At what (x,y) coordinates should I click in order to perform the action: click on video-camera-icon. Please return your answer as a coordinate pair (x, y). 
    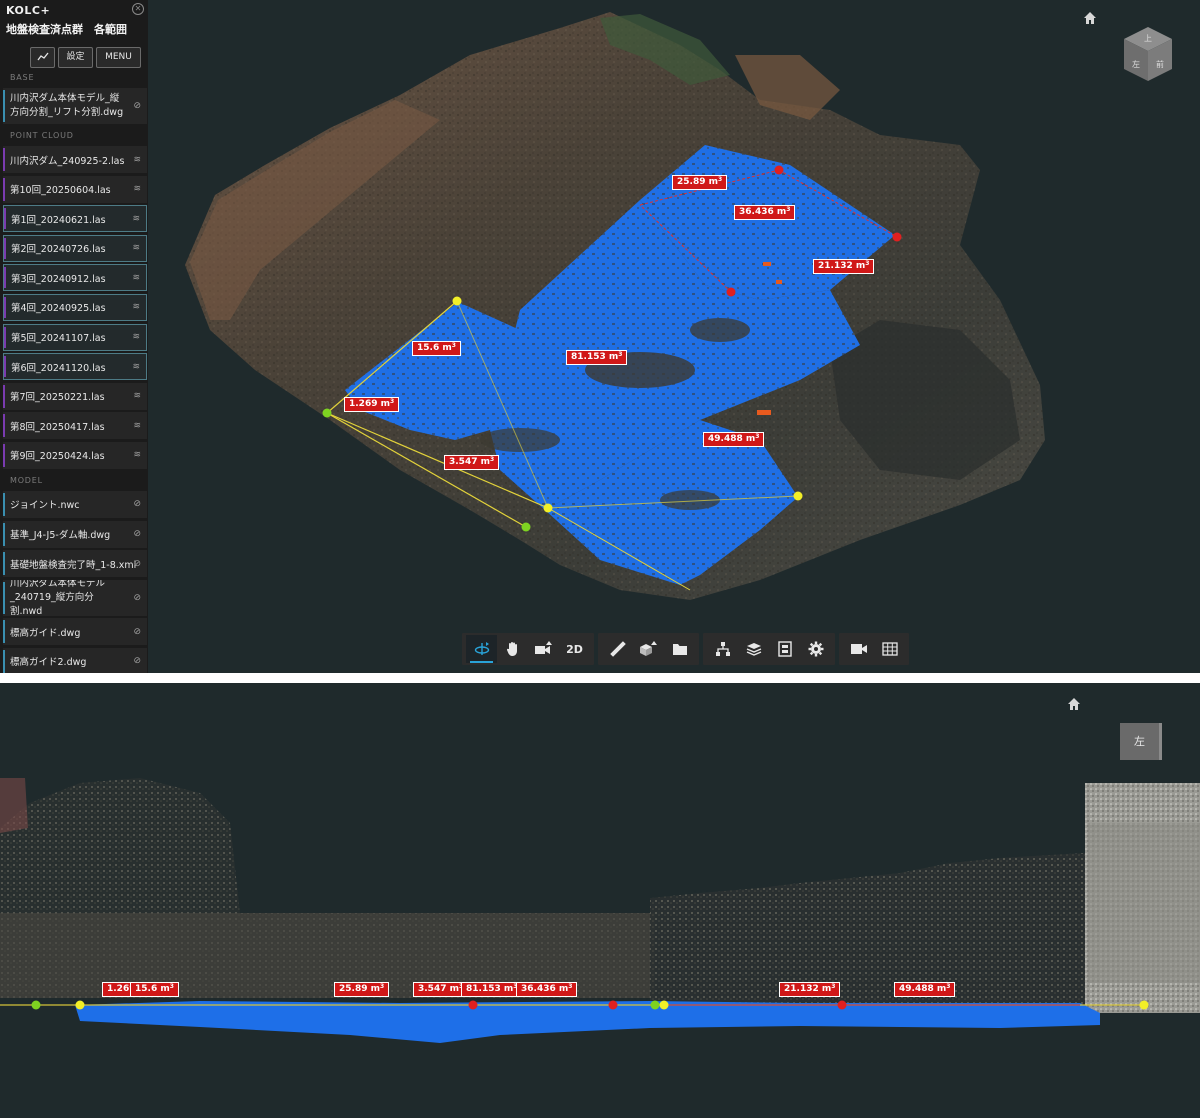
    Looking at the image, I should click on (858, 649).